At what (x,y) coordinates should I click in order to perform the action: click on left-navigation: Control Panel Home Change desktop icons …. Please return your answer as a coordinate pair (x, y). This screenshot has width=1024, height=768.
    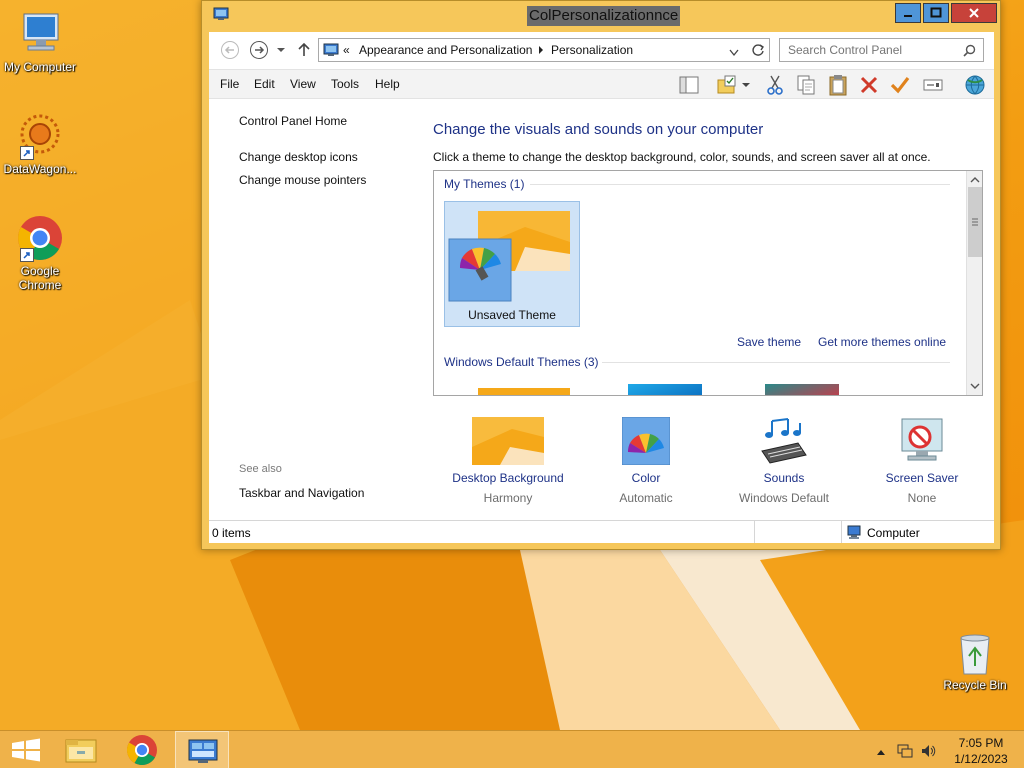
    Looking at the image, I should click on (314, 309).